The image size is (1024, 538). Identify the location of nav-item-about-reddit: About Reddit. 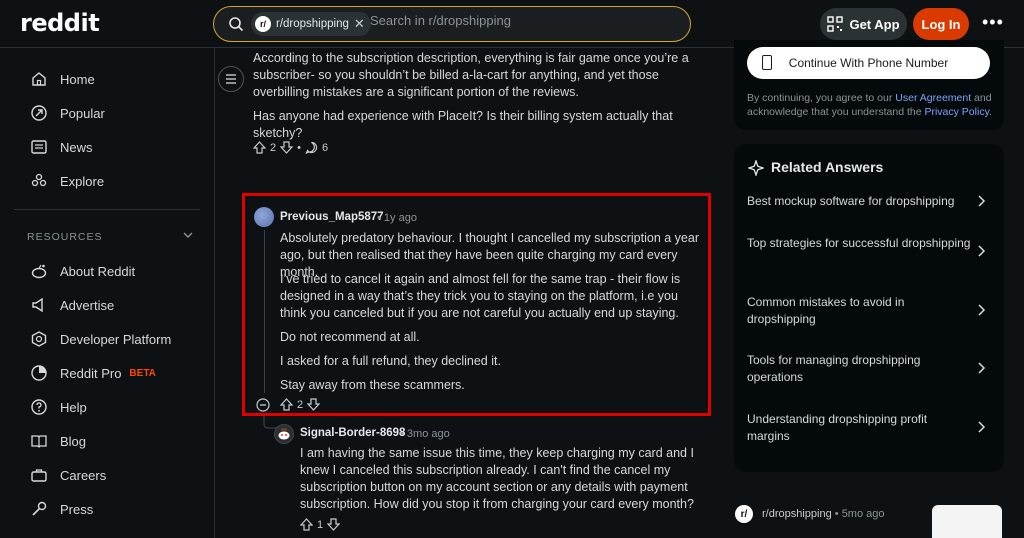
(82, 271).